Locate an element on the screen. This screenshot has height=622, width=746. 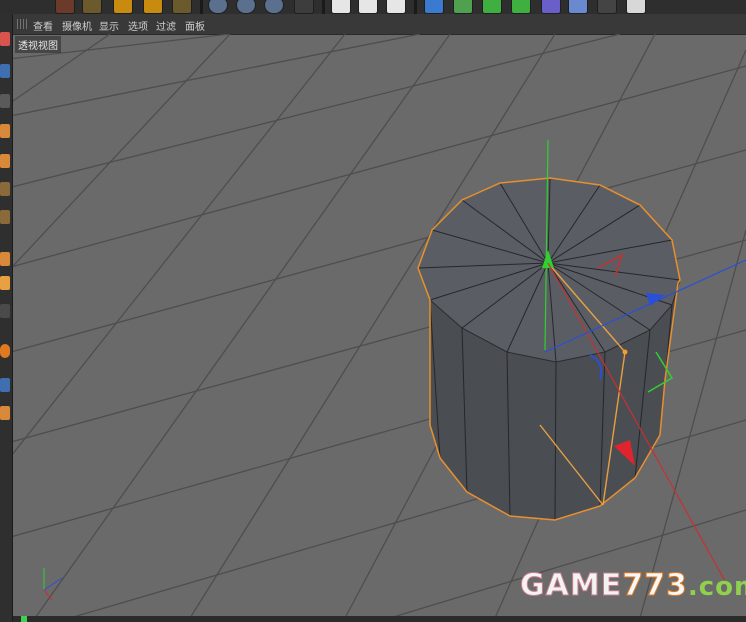
tweak-icon is located at coordinates (5, 283).